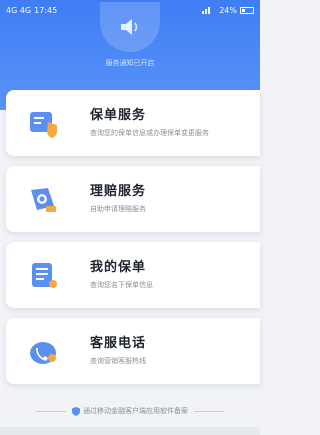 Image resolution: width=320 pixels, height=435 pixels. What do you see at coordinates (228, 10) in the screenshot?
I see `battery-percent: 24%` at bounding box center [228, 10].